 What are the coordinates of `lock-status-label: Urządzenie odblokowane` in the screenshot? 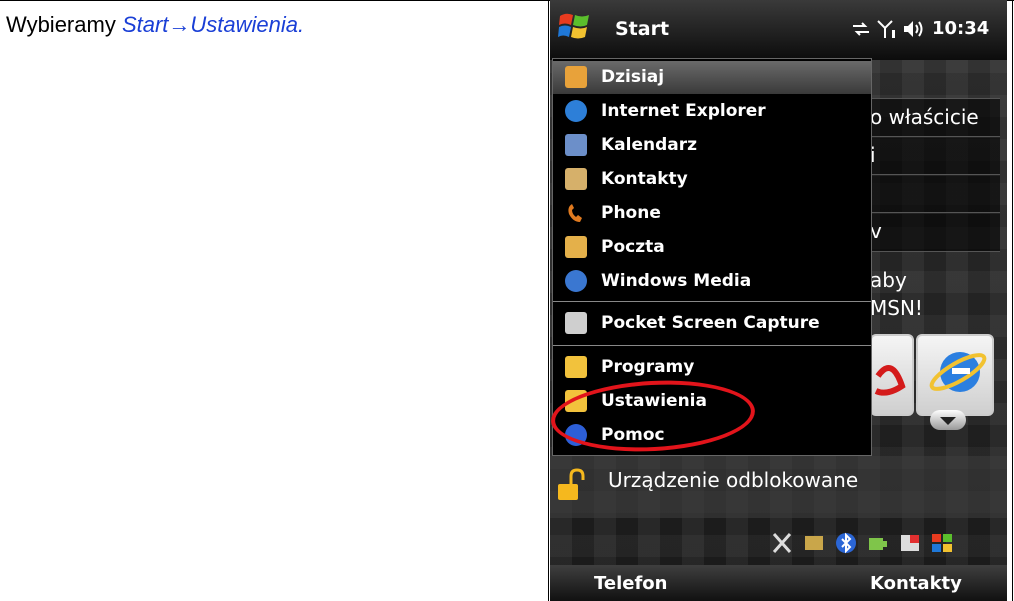 It's located at (733, 480).